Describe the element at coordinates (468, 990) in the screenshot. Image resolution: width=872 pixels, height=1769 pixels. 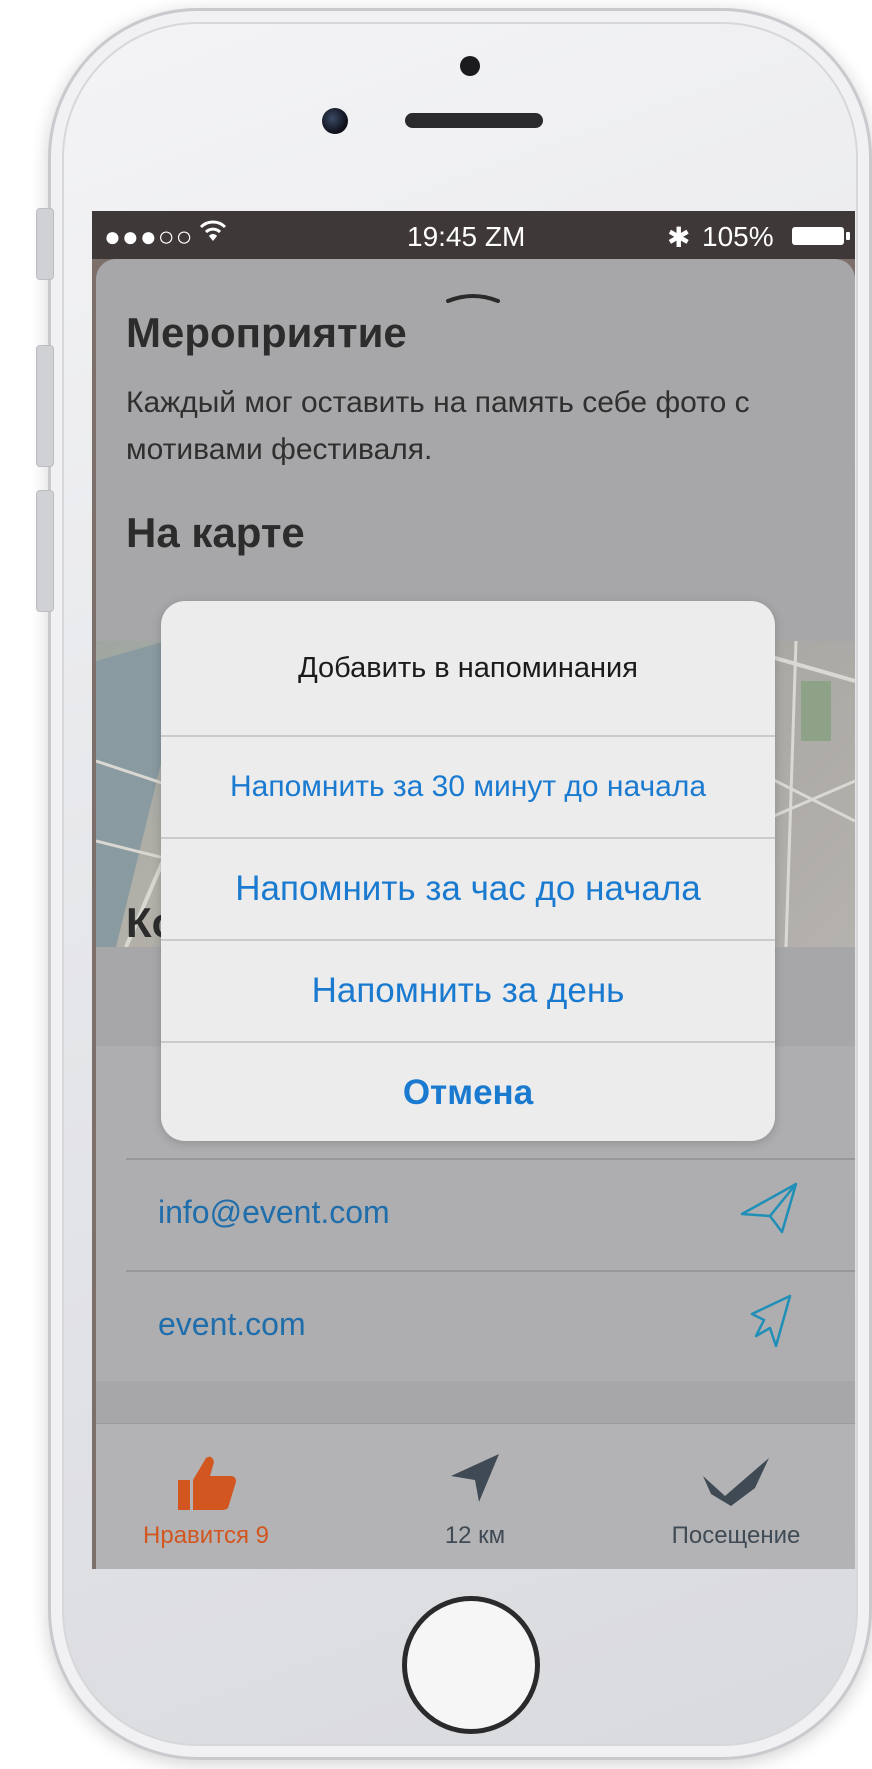
I see `remind-1-day-button: Напомнить за день` at that location.